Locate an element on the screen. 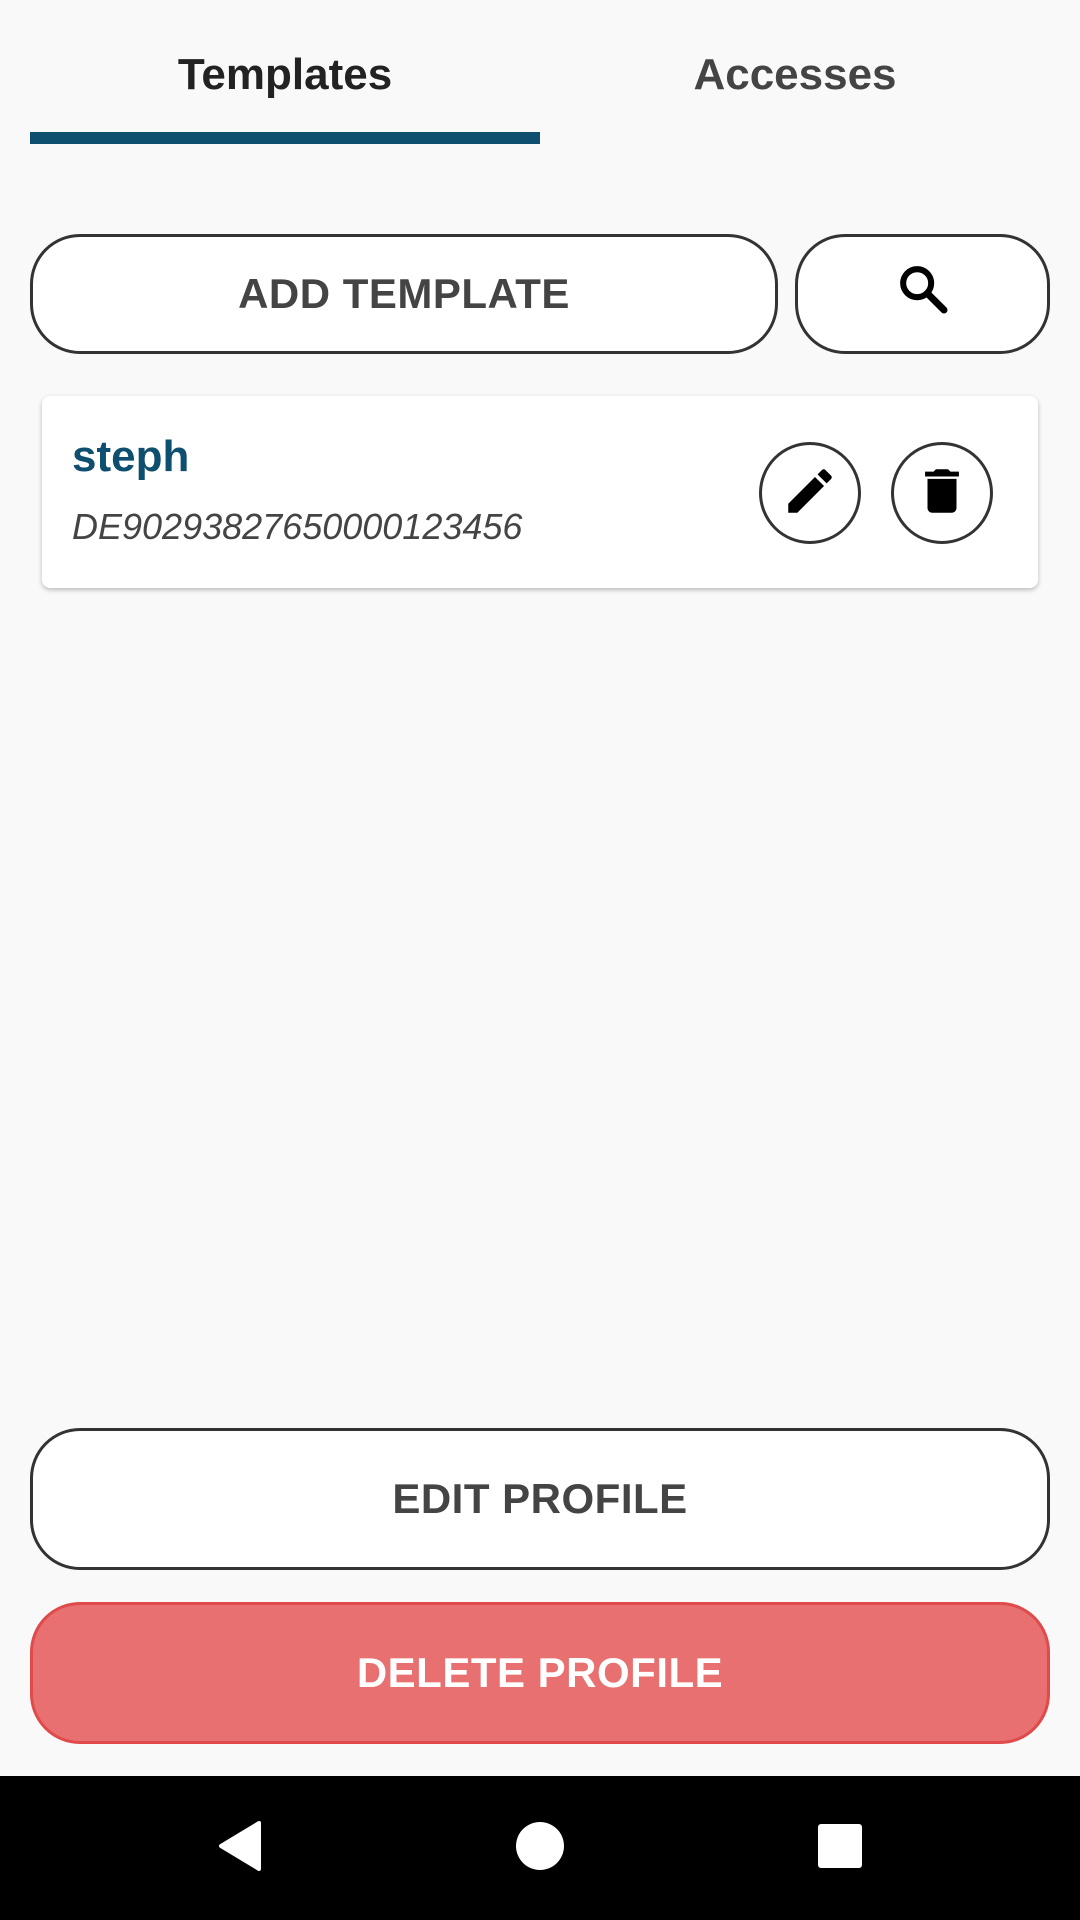 The width and height of the screenshot is (1080, 1920). edit-profile-button: EDIT PROFILE is located at coordinates (540, 1499).